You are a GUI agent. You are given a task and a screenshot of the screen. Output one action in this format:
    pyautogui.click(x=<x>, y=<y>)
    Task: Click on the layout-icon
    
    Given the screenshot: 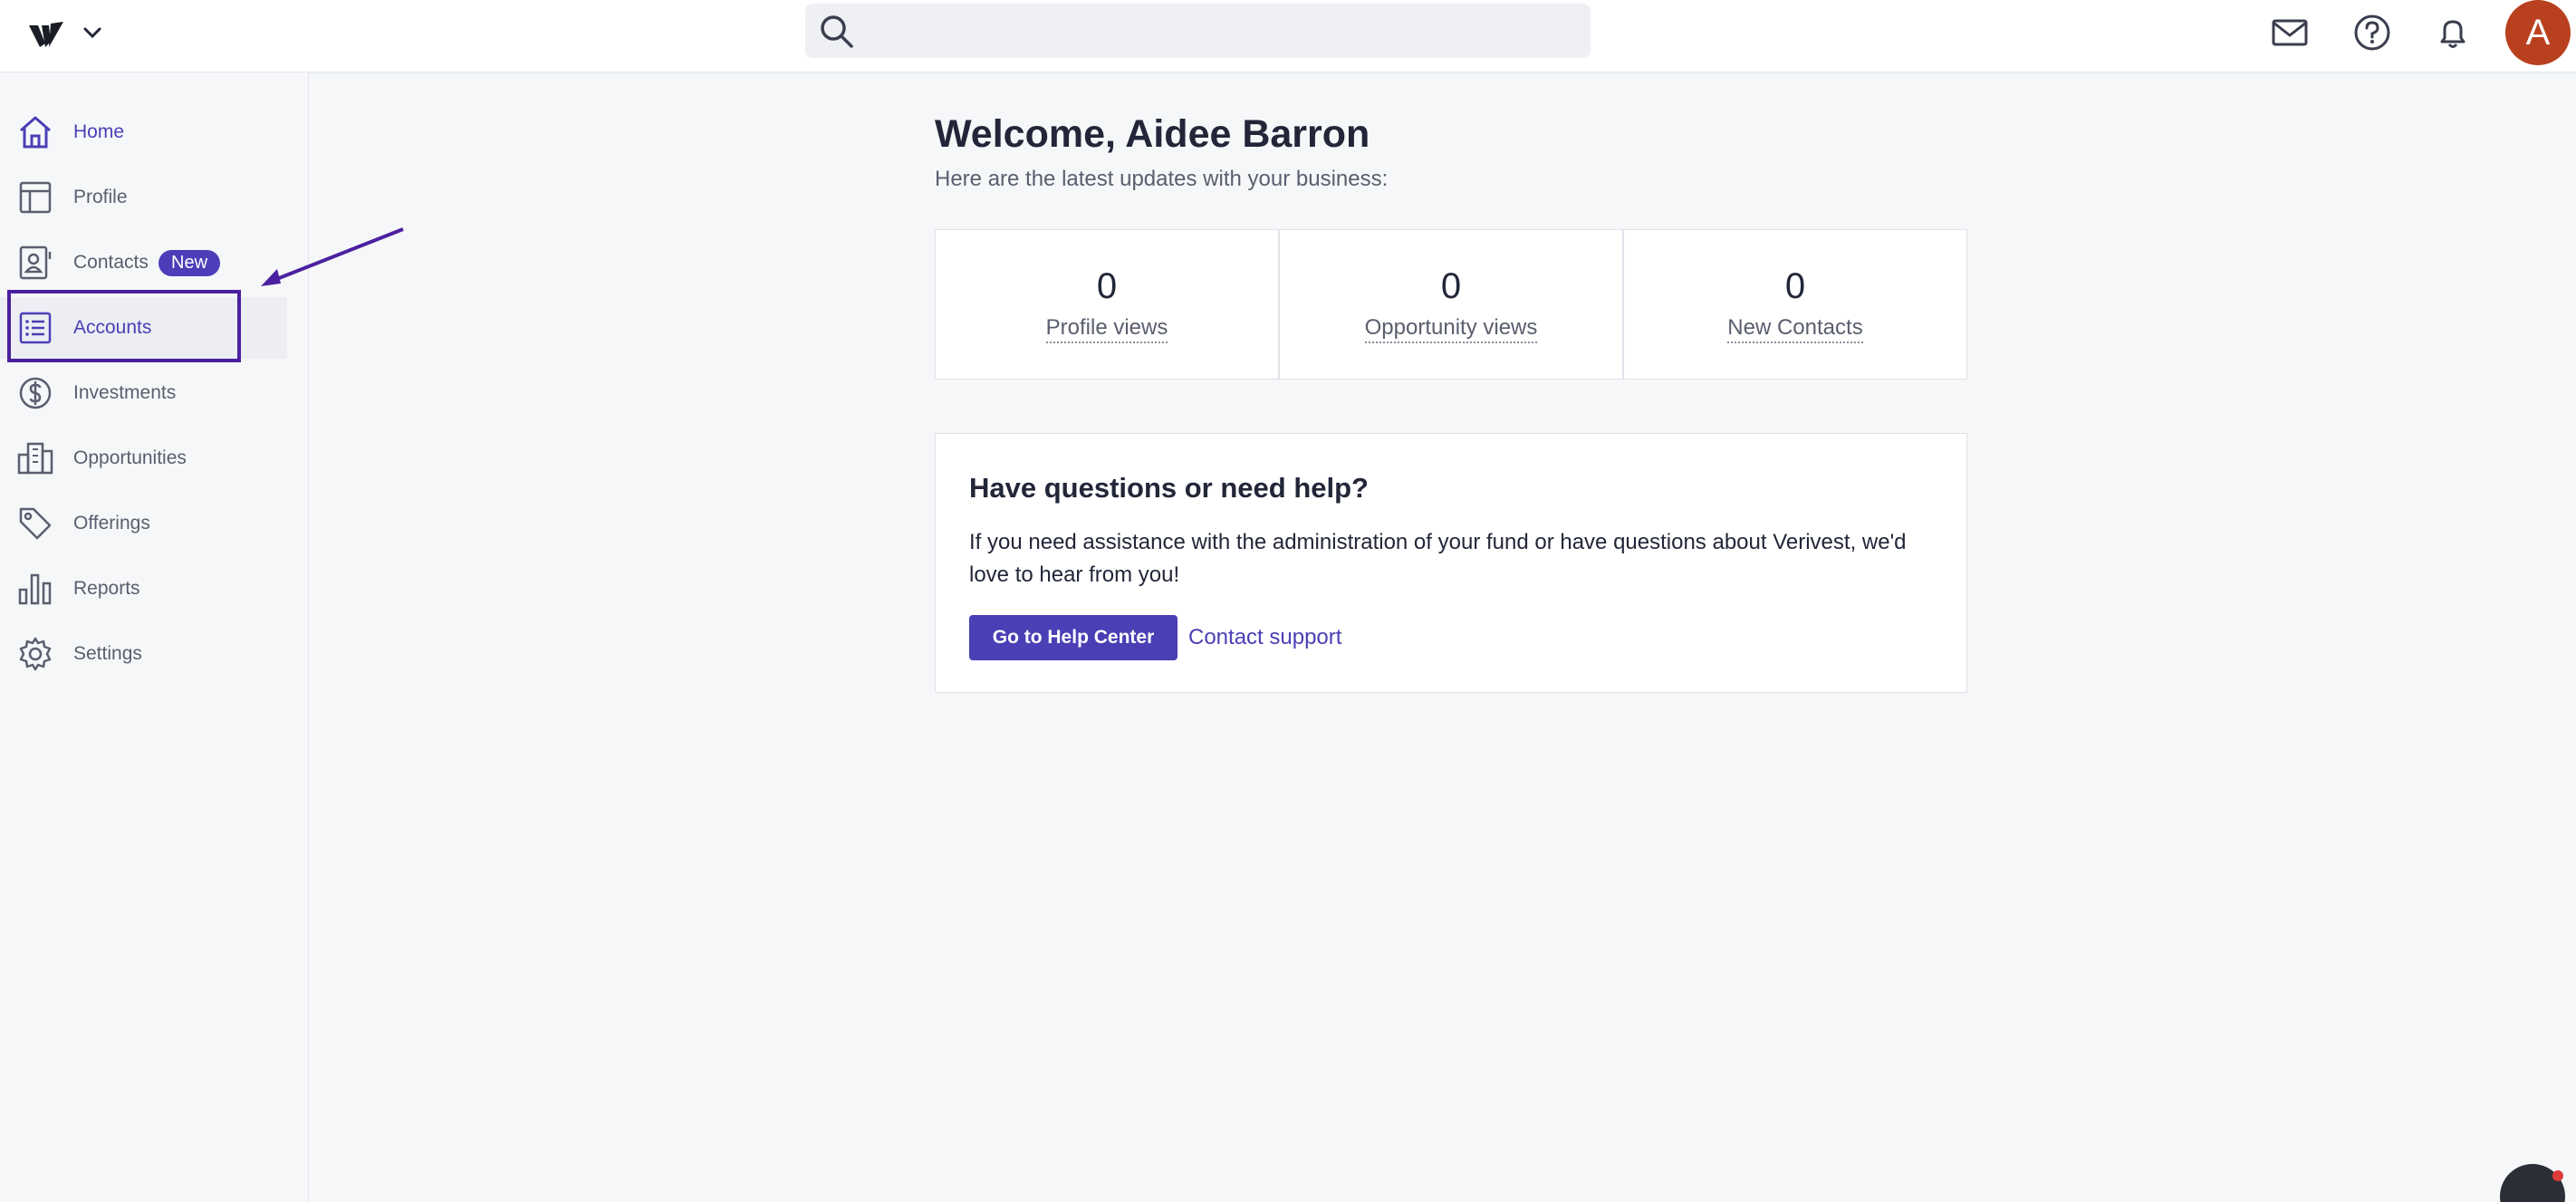 What is the action you would take?
    pyautogui.click(x=35, y=197)
    